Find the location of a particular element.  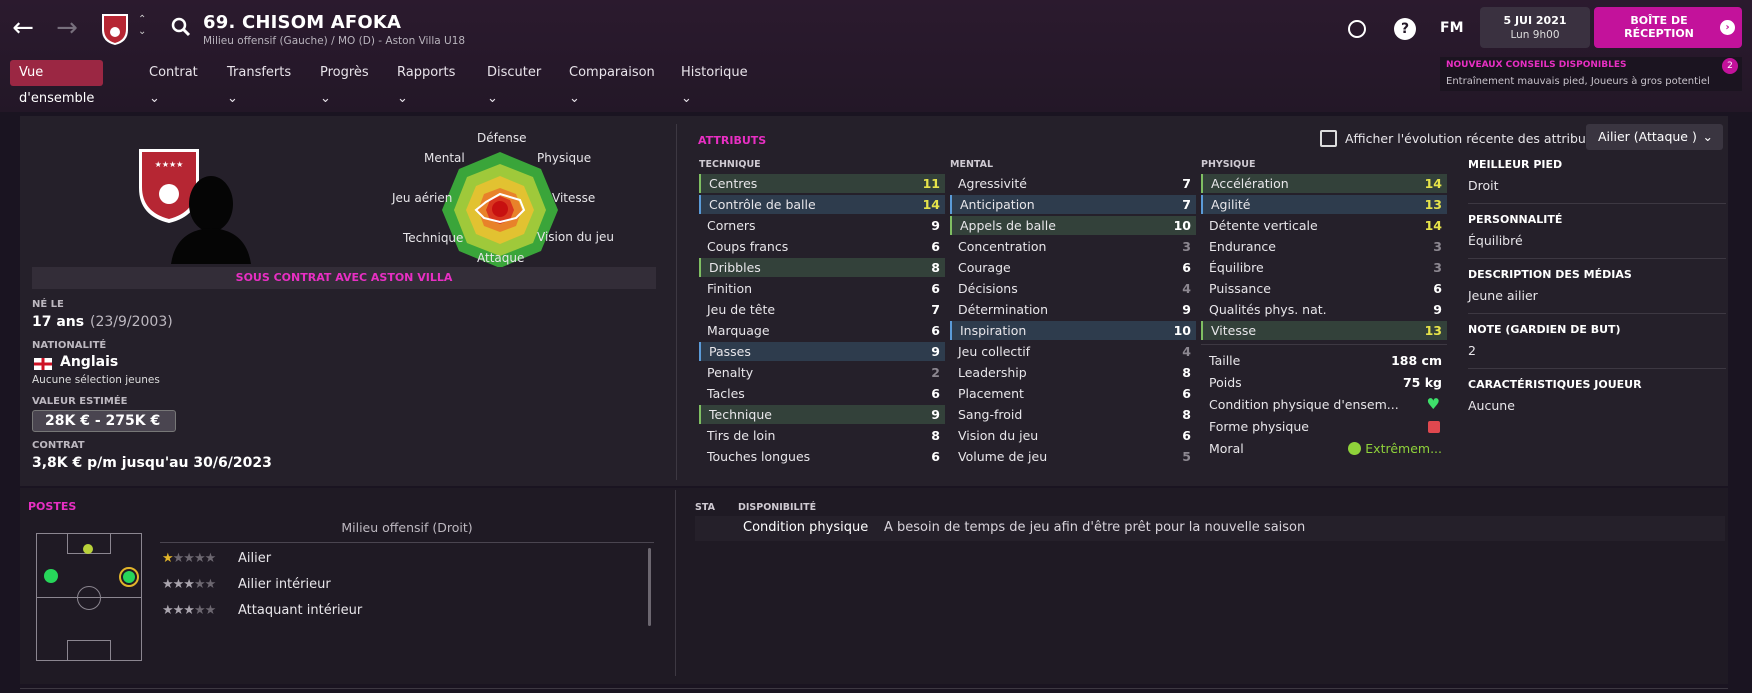

help-icon: ? is located at coordinates (1405, 29).